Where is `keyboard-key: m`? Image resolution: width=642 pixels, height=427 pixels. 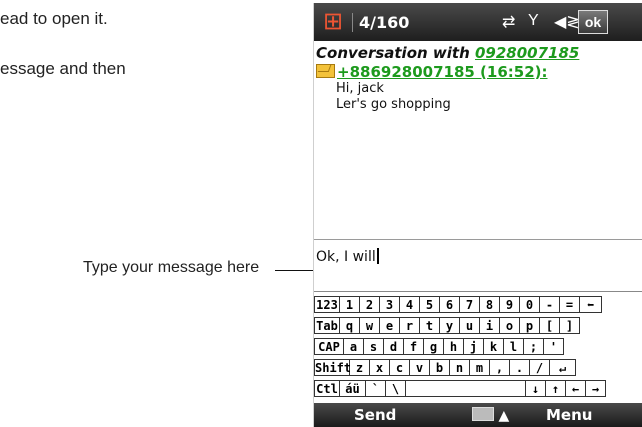
keyboard-key: m is located at coordinates (480, 367).